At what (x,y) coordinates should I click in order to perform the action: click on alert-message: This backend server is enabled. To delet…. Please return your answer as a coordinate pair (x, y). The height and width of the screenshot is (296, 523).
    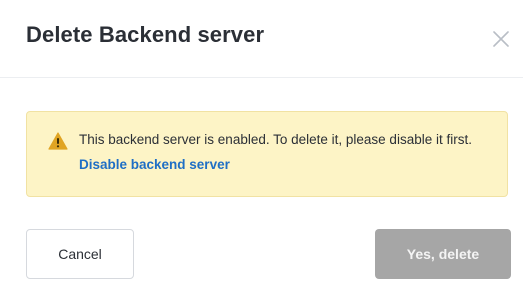
    Looking at the image, I should click on (275, 139).